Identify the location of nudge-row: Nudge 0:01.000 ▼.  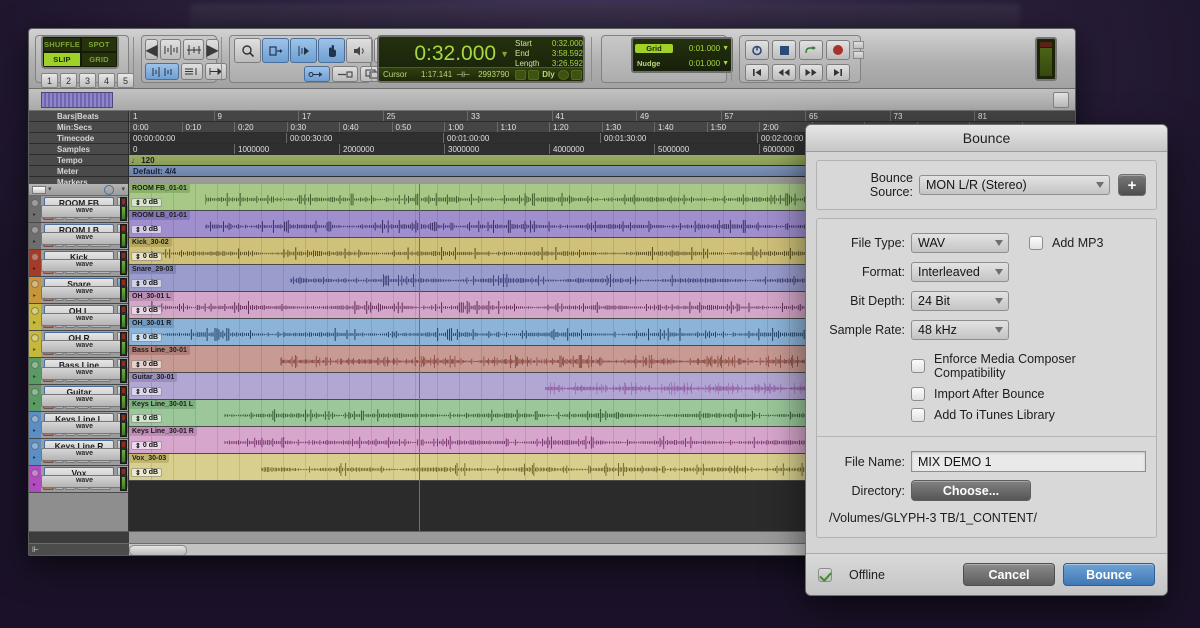
(682, 63).